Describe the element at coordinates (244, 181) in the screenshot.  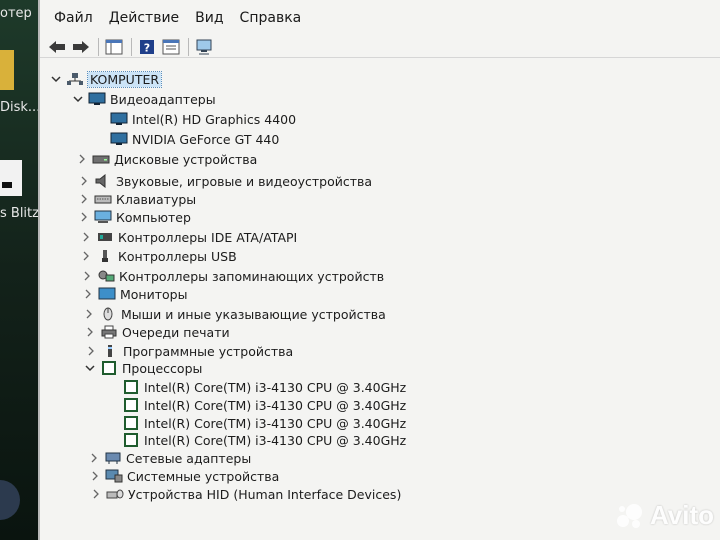
I see `tree-category-label: Звуковые, игровые и видеоустройства` at that location.